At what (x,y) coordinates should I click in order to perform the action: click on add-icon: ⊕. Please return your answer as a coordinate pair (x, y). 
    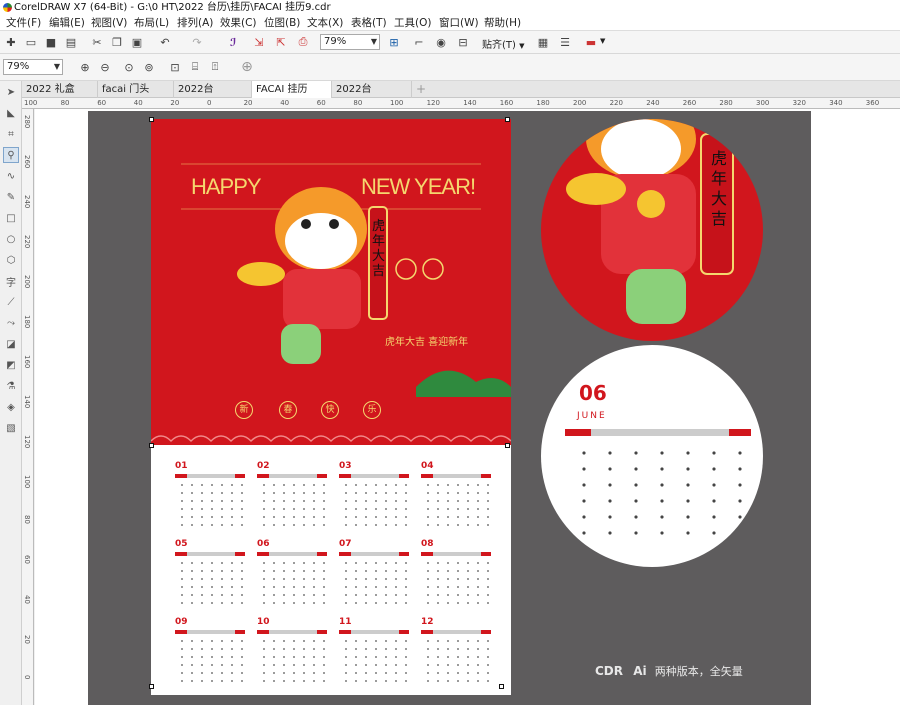
    Looking at the image, I should click on (247, 67).